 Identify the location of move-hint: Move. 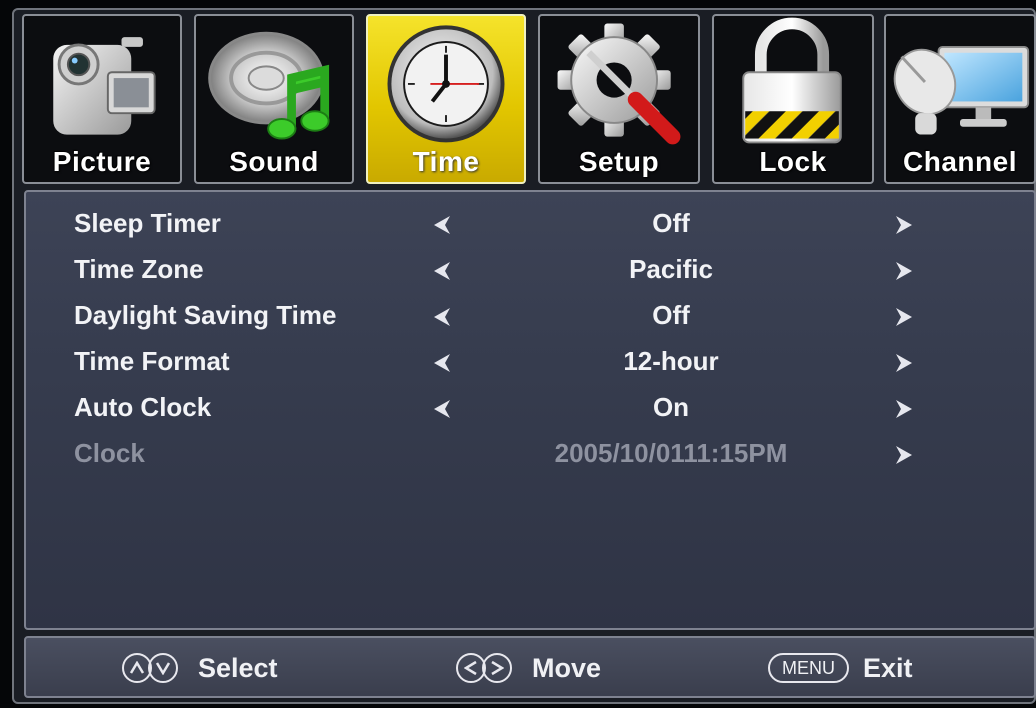
(528, 668).